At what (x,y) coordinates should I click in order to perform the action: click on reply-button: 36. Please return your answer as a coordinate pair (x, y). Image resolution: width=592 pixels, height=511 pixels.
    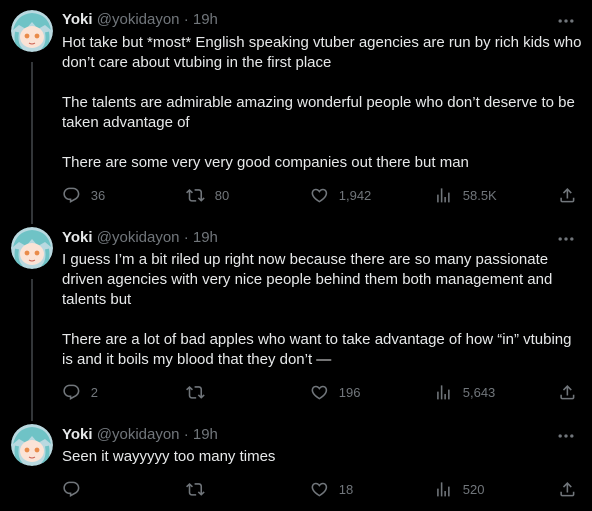
    Looking at the image, I should click on (83, 195).